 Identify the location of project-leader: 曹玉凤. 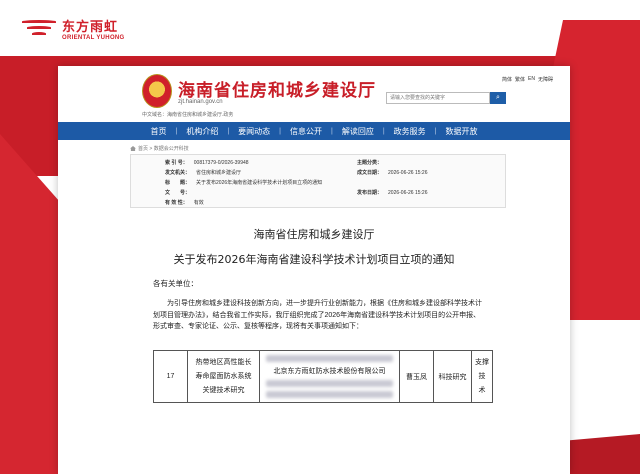
(416, 376).